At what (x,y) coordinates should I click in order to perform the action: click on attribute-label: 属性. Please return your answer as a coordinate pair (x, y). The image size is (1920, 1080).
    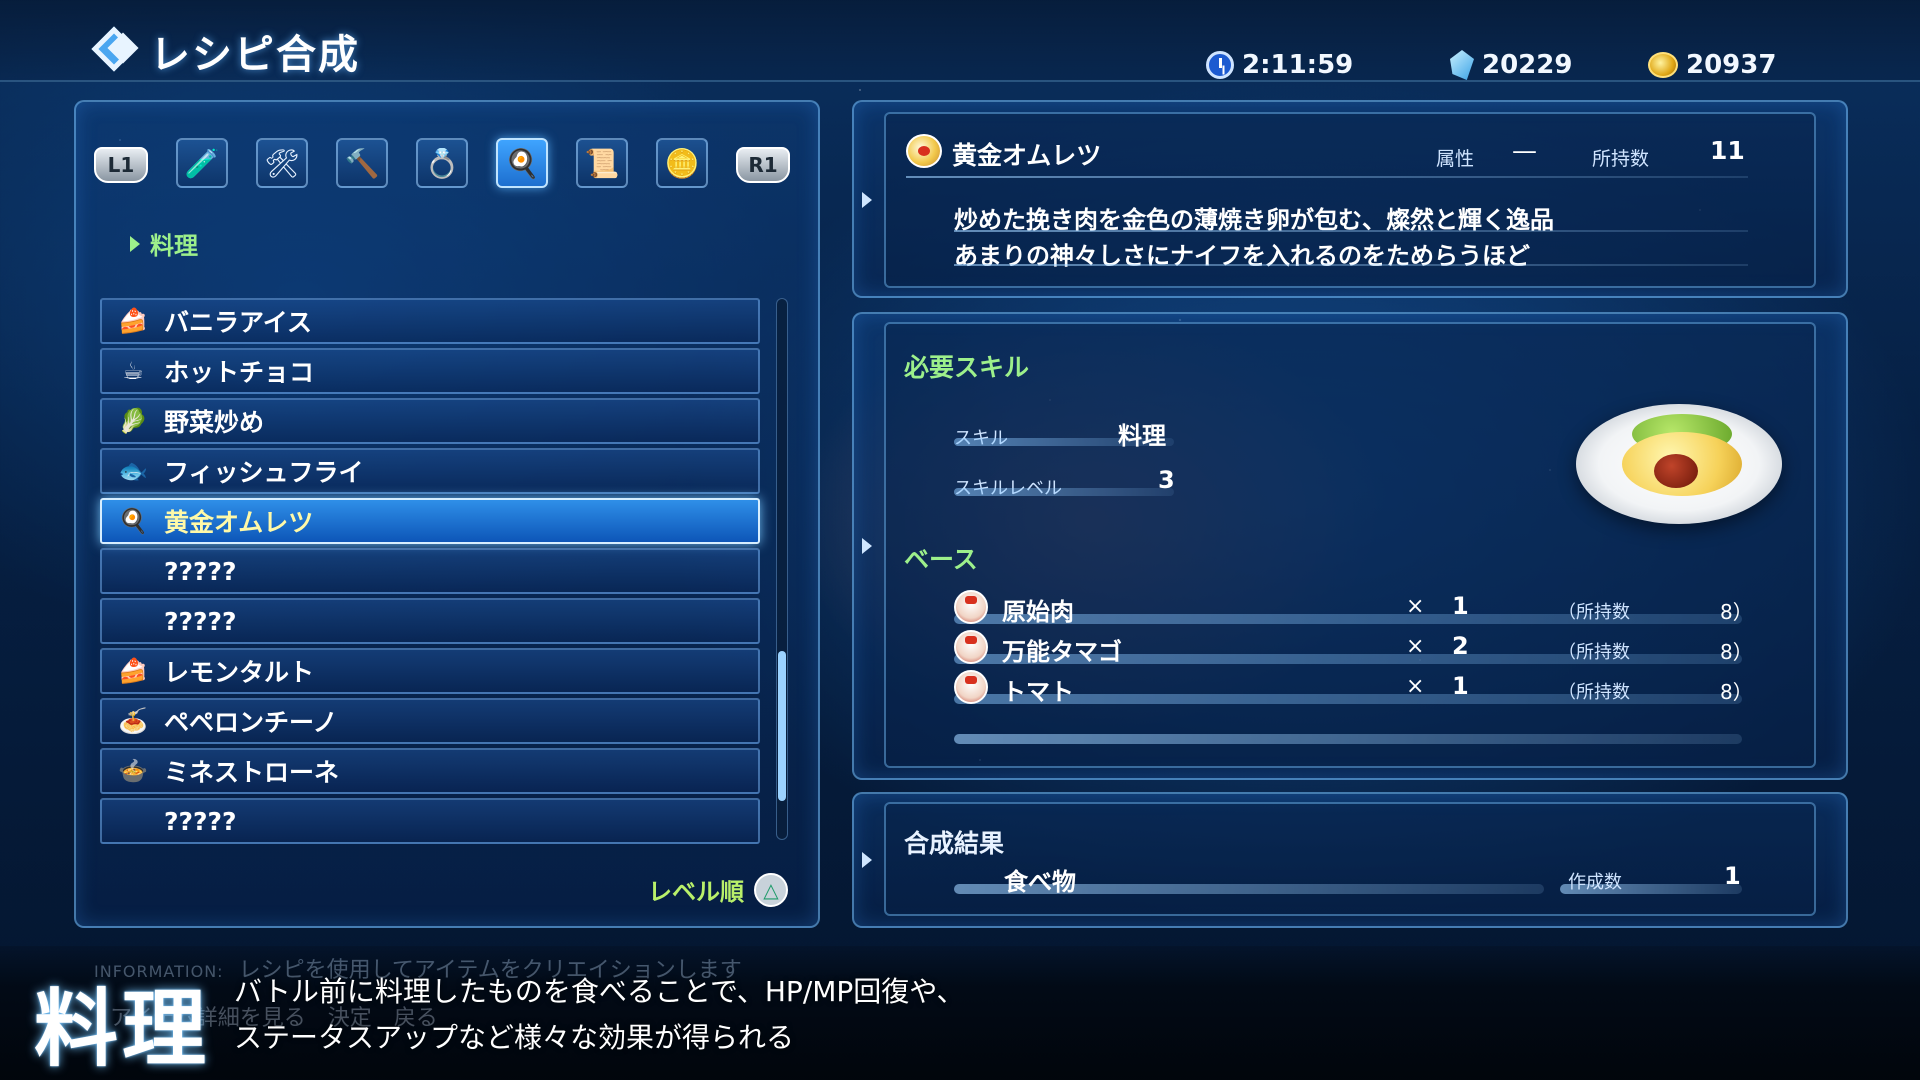
    Looking at the image, I should click on (1455, 159).